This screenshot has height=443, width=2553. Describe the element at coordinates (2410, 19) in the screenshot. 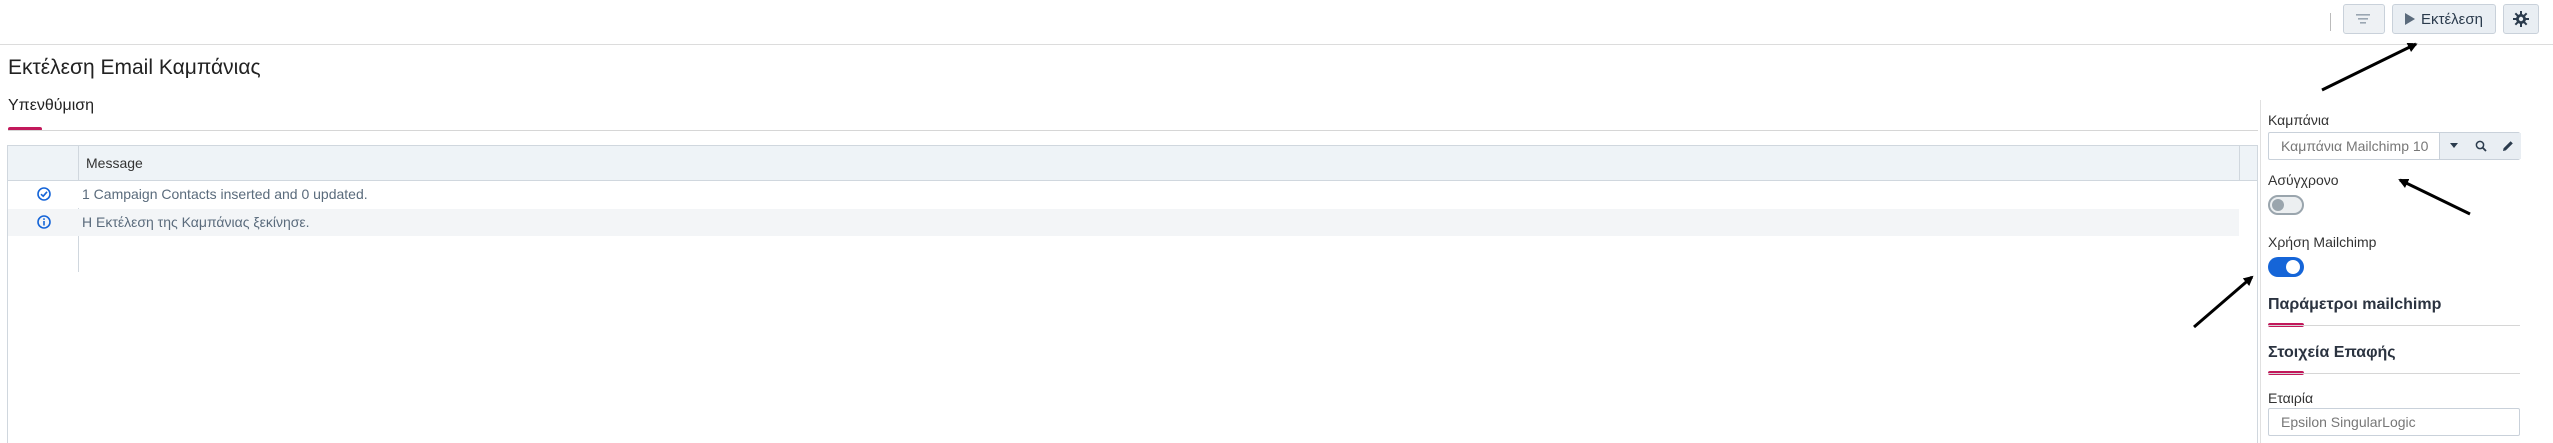

I see `play-icon` at that location.